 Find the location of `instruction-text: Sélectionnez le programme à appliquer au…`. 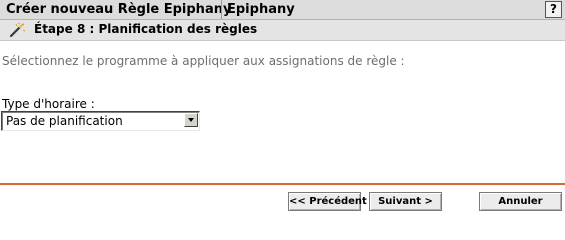

instruction-text: Sélectionnez le programme à appliquer au… is located at coordinates (203, 61).